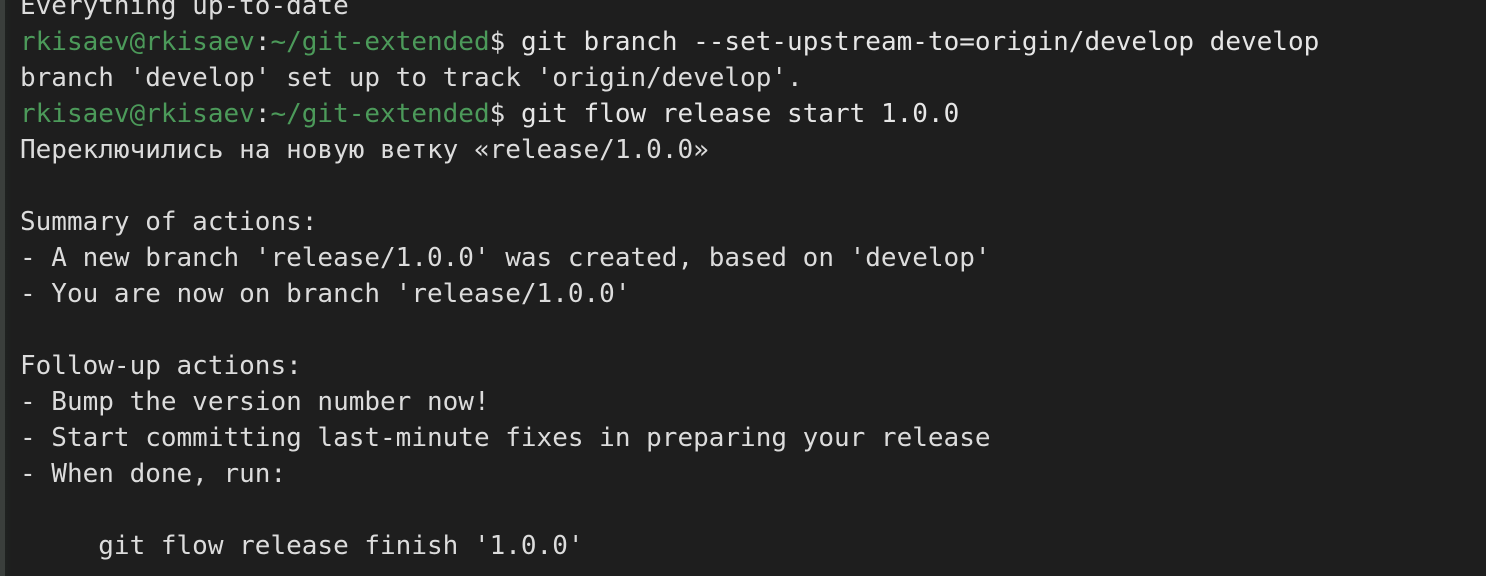  Describe the element at coordinates (750, 222) in the screenshot. I see `output-line: Summary of actions:` at that location.